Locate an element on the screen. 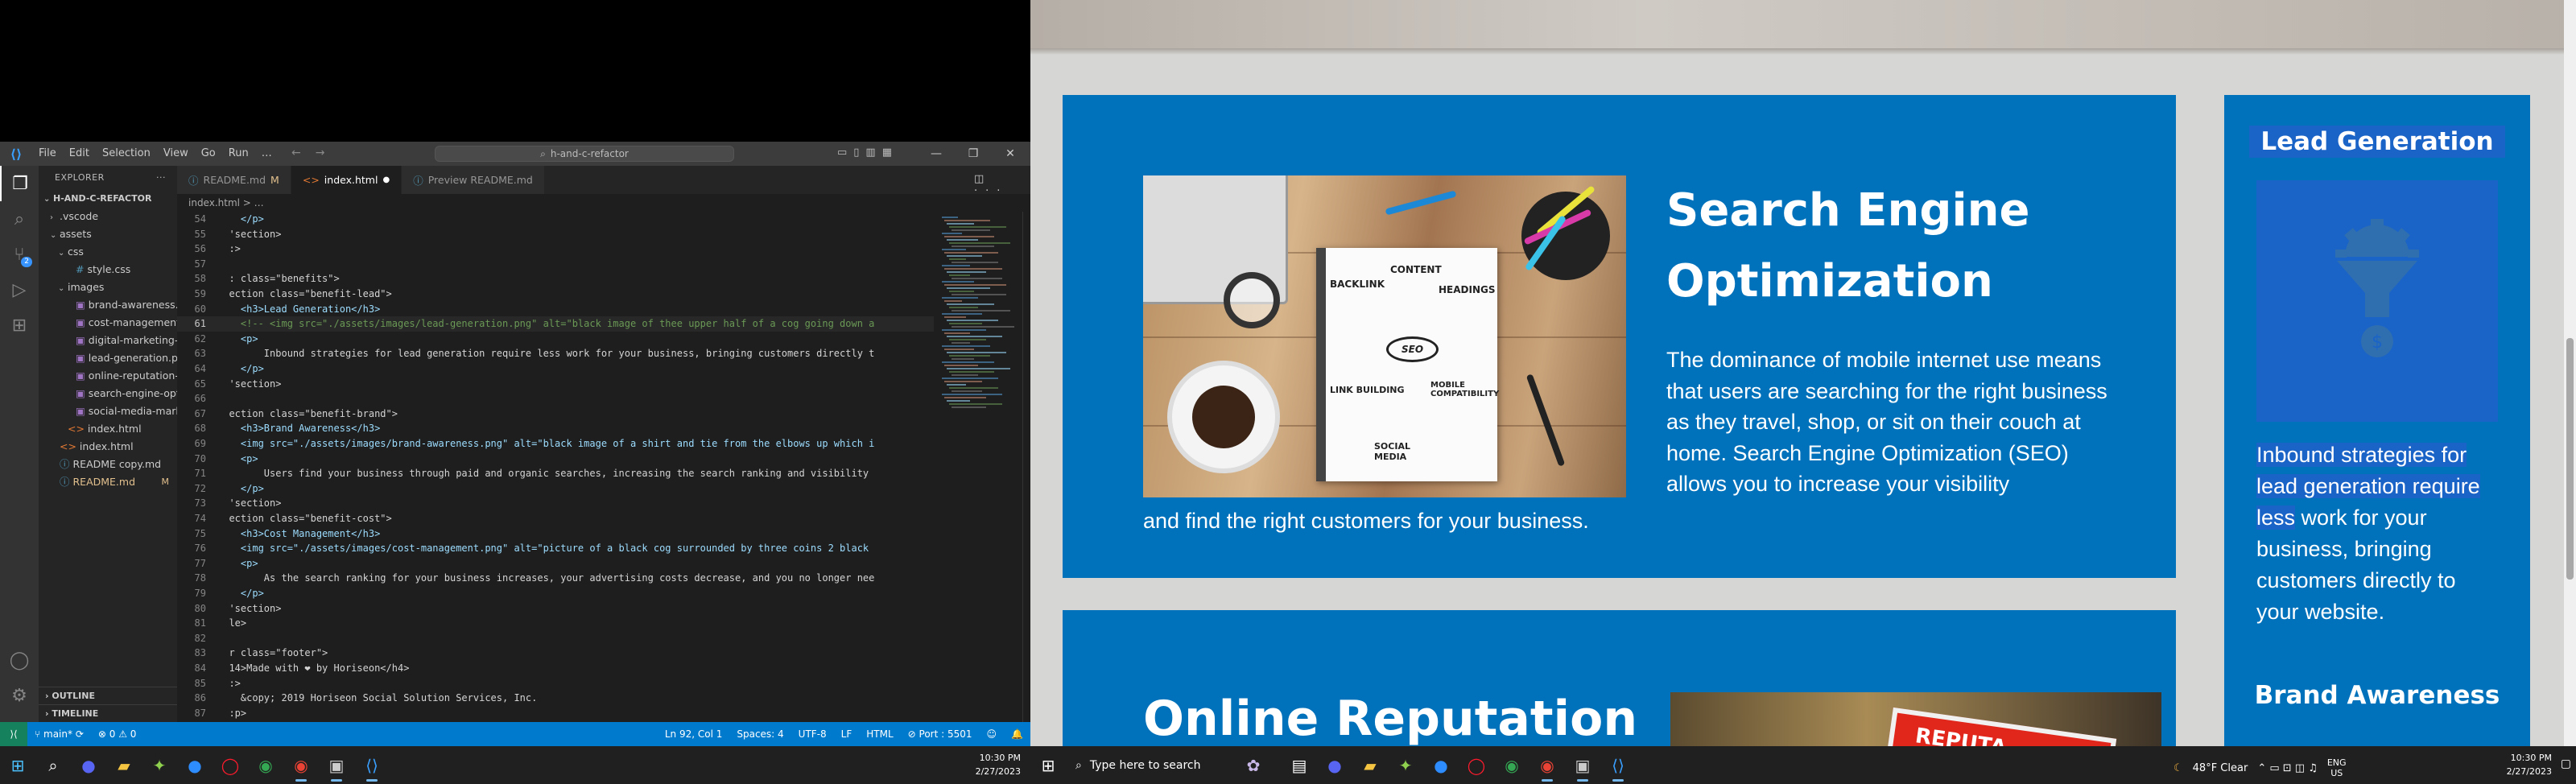 The width and height of the screenshot is (2576, 784). encoding: UTF-8 is located at coordinates (812, 734).